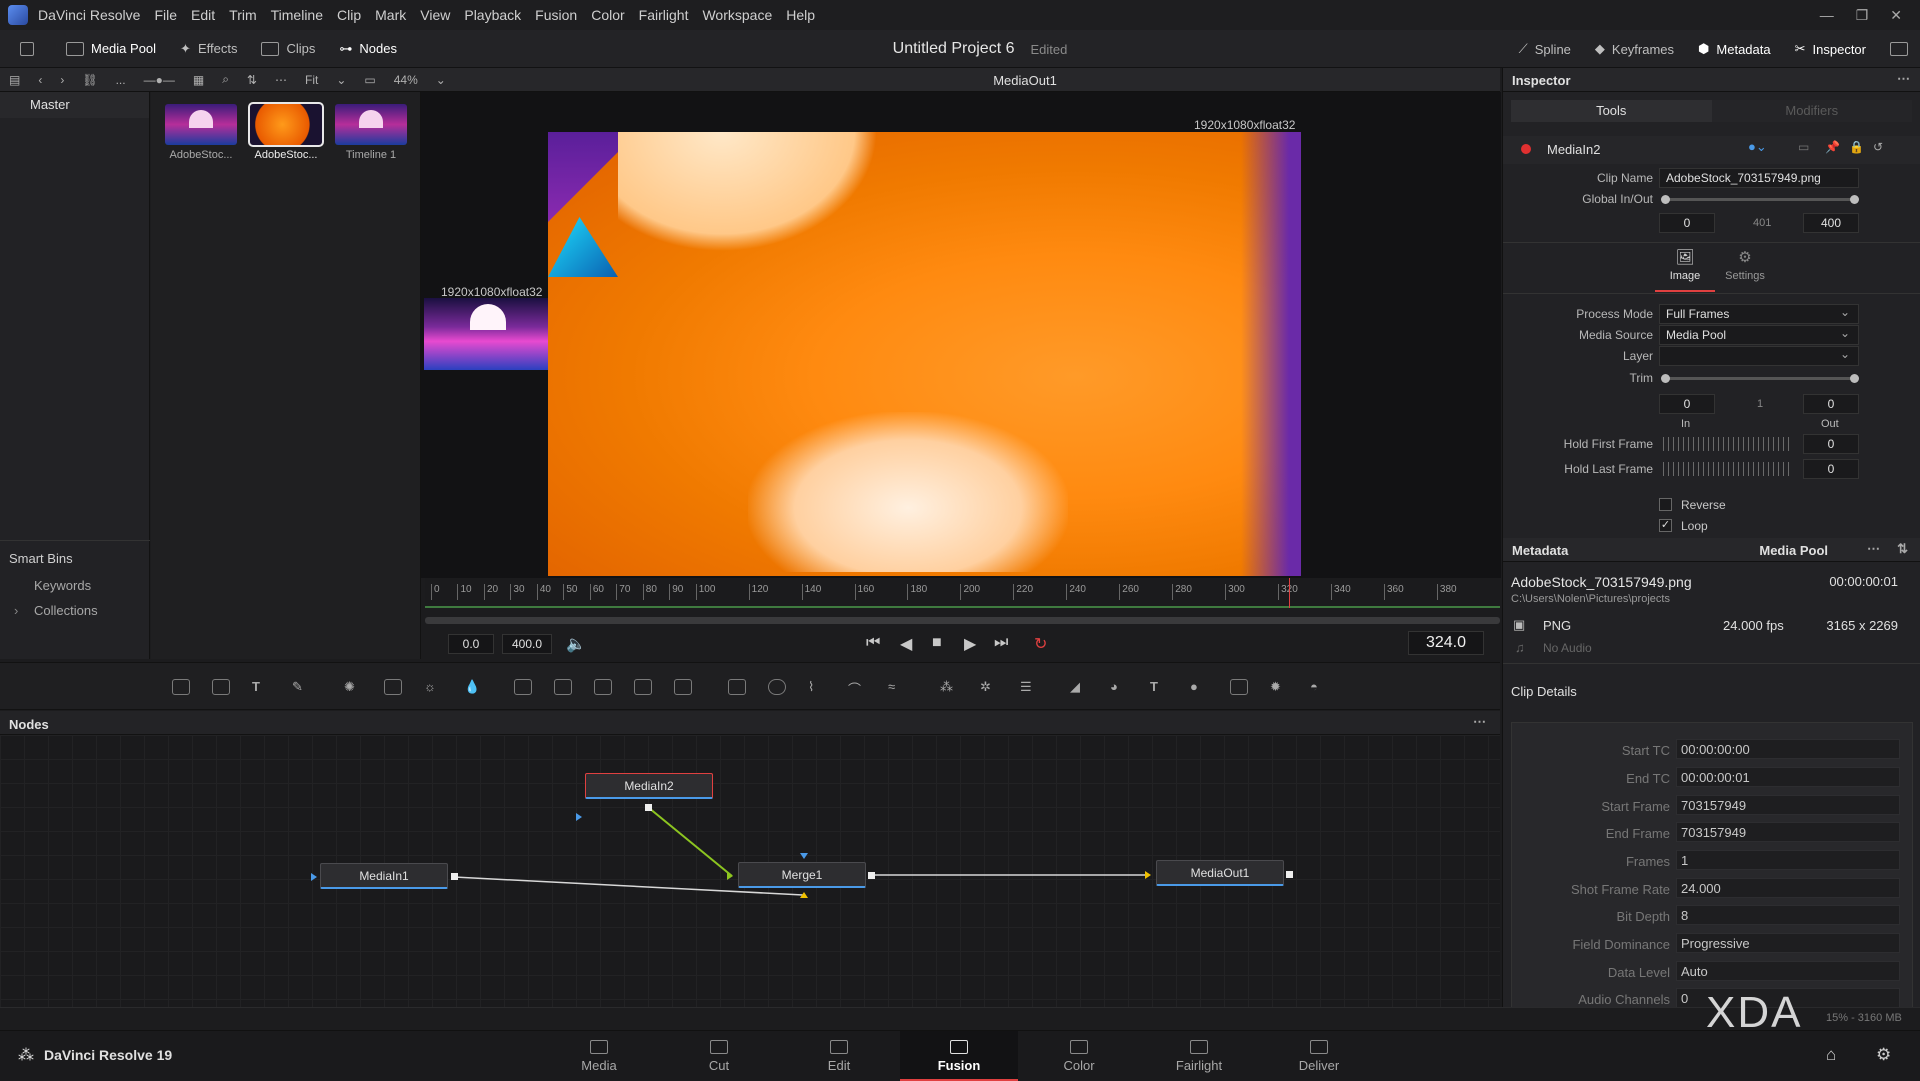 The width and height of the screenshot is (1920, 1081). I want to click on particle-render-icon: ✲, so click(989, 687).